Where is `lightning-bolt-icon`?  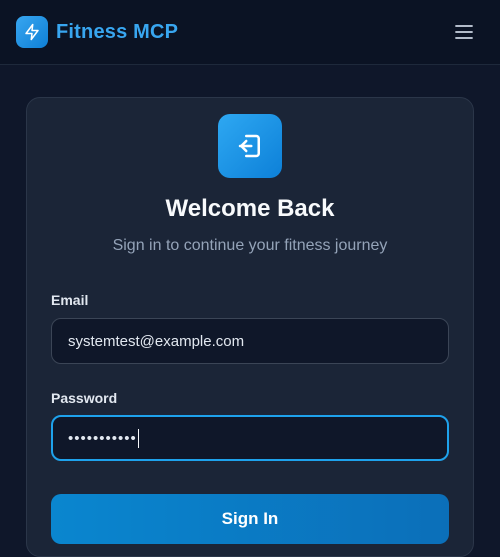
lightning-bolt-icon is located at coordinates (32, 32).